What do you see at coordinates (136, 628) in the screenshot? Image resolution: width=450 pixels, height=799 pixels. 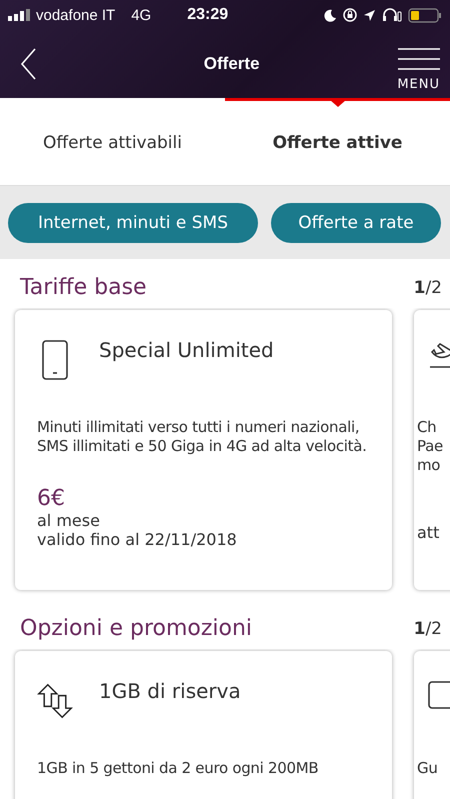 I see `section-title: Opzioni e promozioni` at bounding box center [136, 628].